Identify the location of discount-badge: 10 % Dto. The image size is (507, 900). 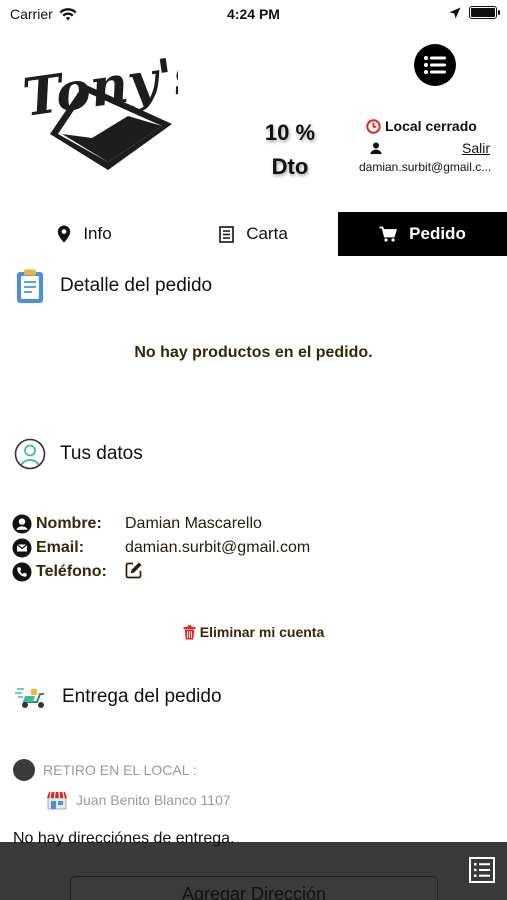
(290, 150).